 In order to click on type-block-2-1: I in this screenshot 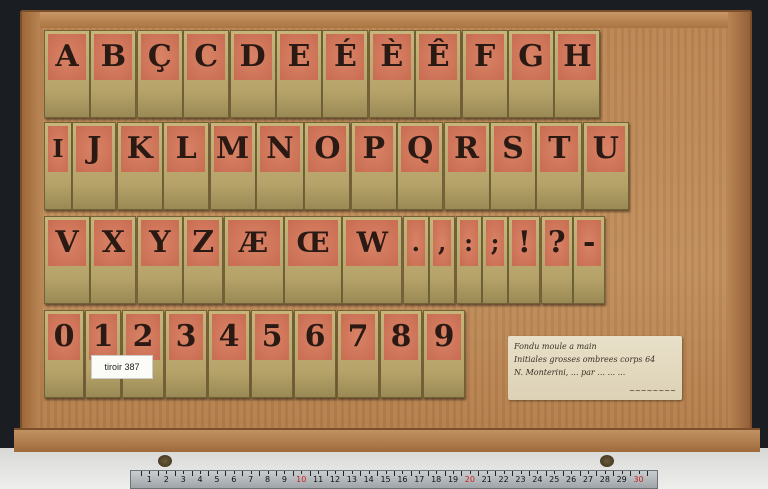, I will do `click(58, 166)`.